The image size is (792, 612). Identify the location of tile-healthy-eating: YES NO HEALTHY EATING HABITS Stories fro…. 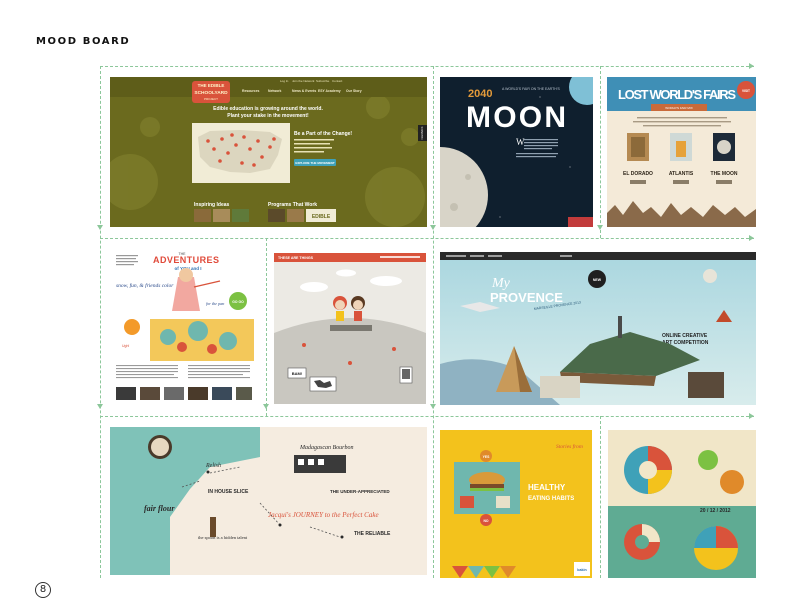
(516, 504).